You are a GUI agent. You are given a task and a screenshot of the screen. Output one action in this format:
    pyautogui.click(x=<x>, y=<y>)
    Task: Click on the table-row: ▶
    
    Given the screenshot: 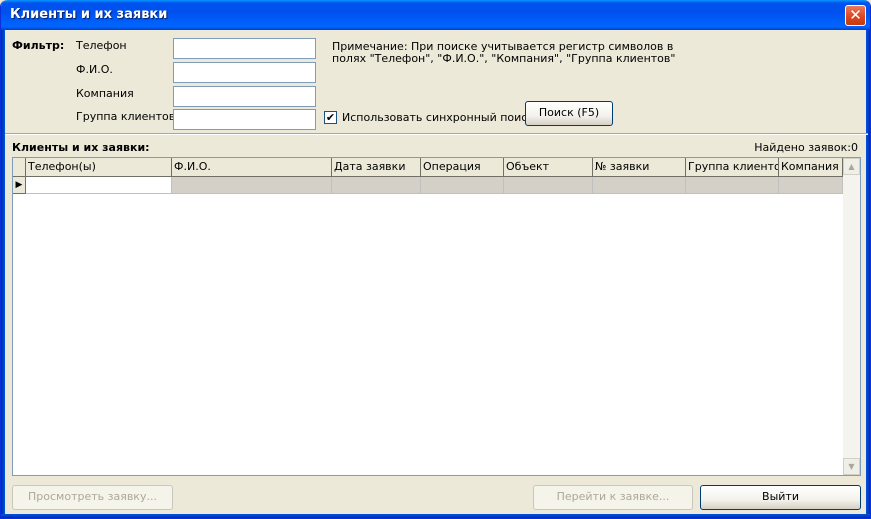 What is the action you would take?
    pyautogui.click(x=428, y=185)
    